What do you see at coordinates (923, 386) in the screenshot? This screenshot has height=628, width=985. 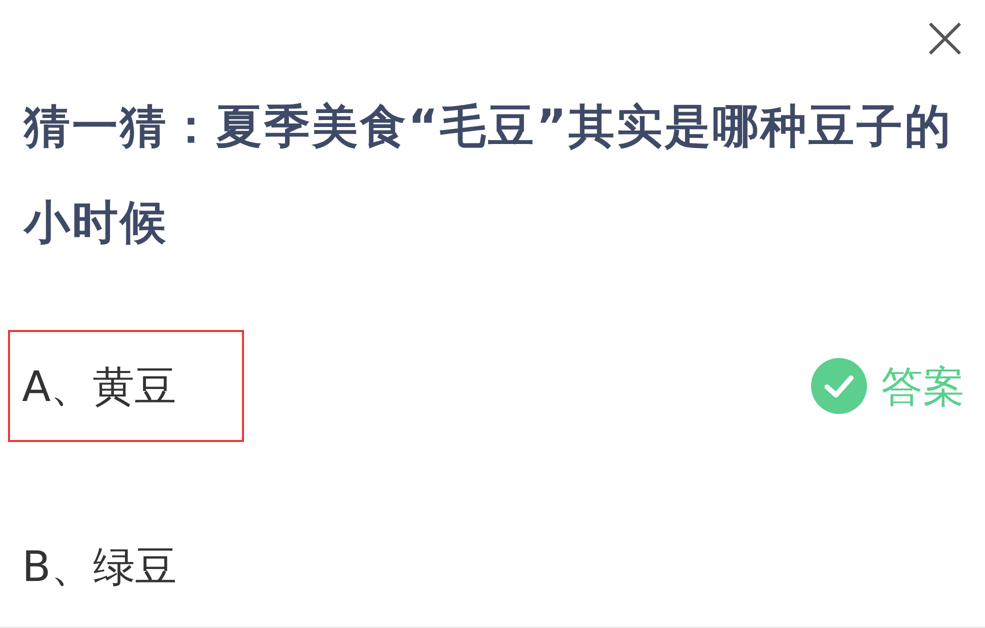 I see `answer-tag: 答案` at bounding box center [923, 386].